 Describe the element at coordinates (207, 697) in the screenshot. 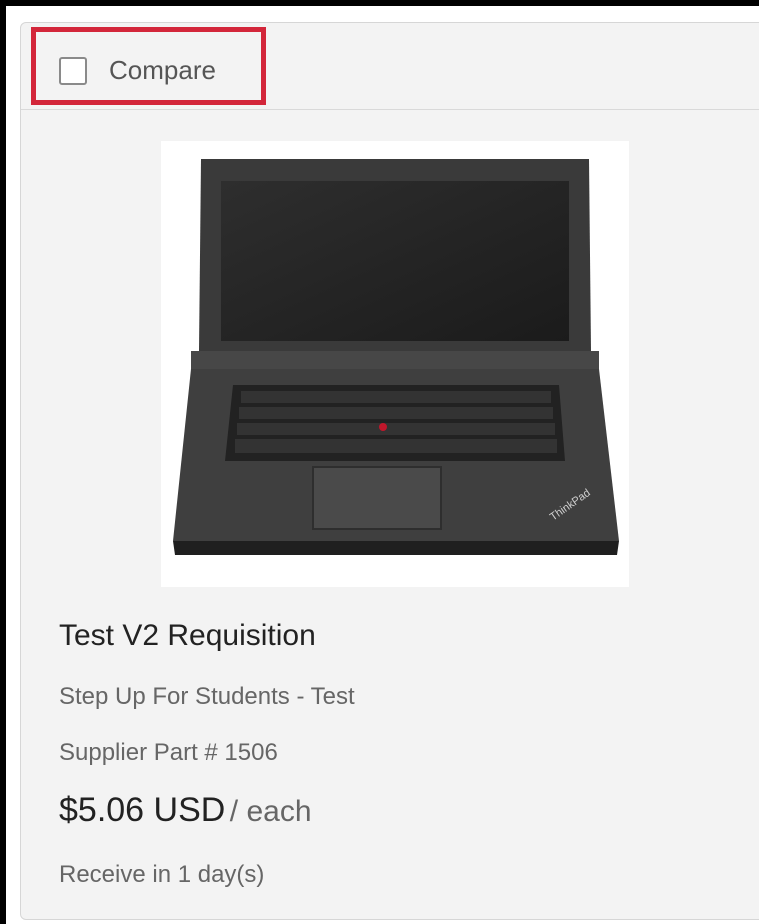

I see `supplier-name: Step Up For Students - Test` at that location.